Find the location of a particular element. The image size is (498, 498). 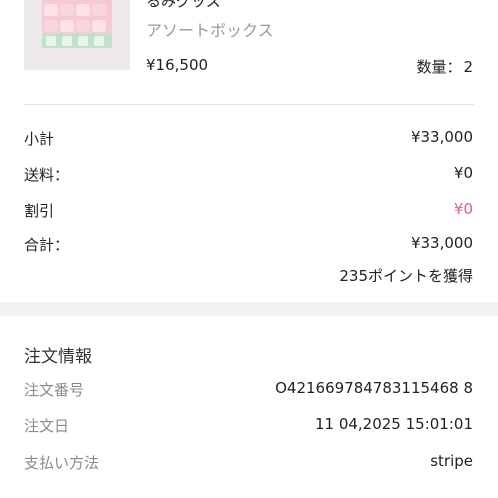

payment-method-value: stripe is located at coordinates (451, 461).